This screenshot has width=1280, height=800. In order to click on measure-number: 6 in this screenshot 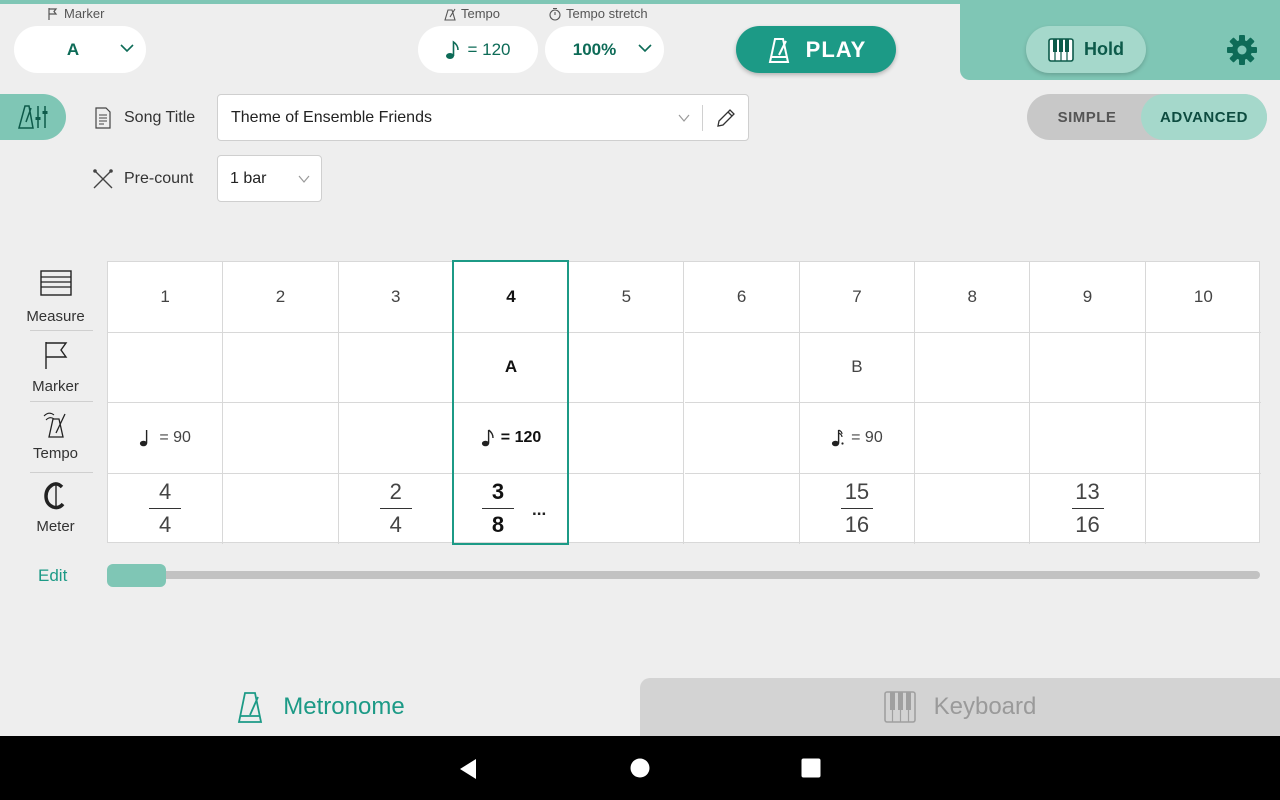, I will do `click(741, 296)`.